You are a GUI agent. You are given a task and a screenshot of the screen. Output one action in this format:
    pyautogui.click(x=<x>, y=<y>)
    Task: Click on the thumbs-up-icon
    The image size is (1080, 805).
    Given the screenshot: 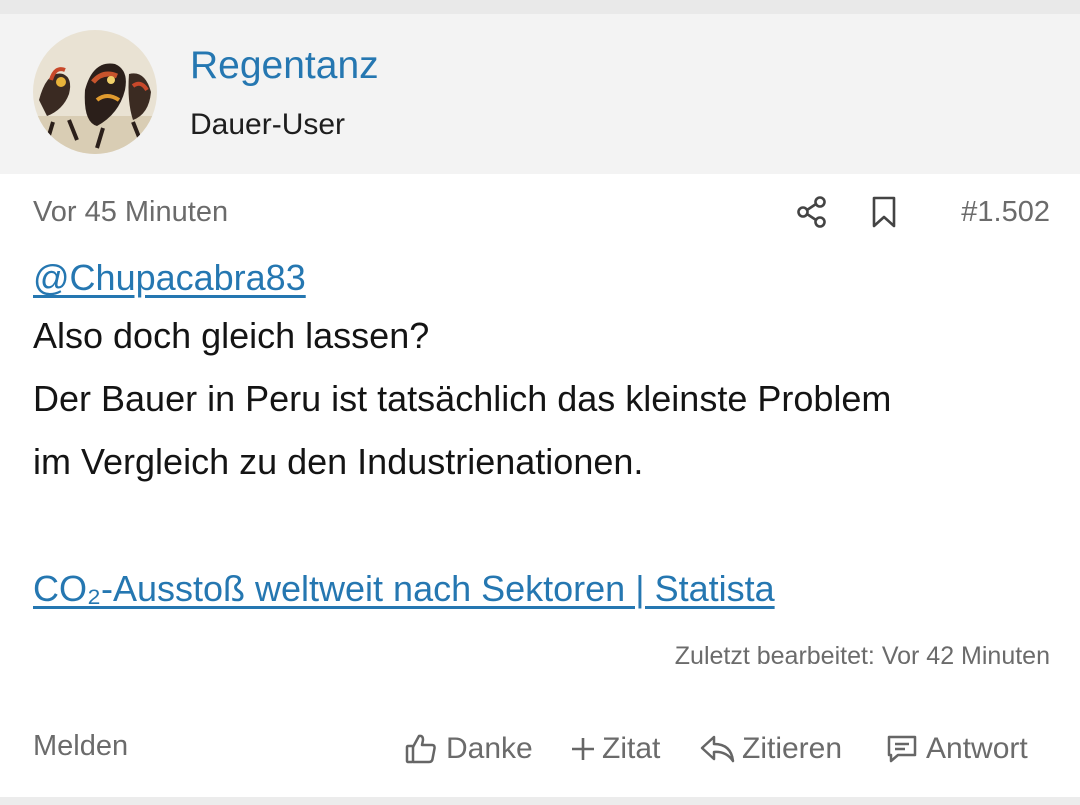 What is the action you would take?
    pyautogui.click(x=421, y=749)
    